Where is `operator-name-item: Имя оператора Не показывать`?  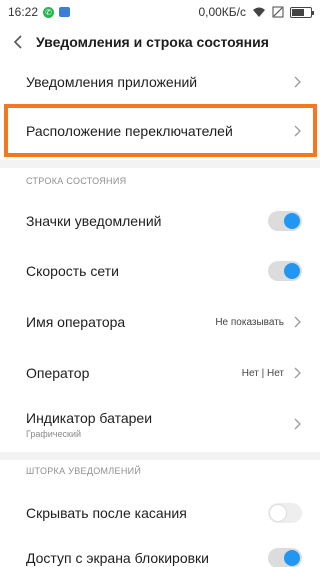 operator-name-item: Имя оператора Не показывать is located at coordinates (160, 322).